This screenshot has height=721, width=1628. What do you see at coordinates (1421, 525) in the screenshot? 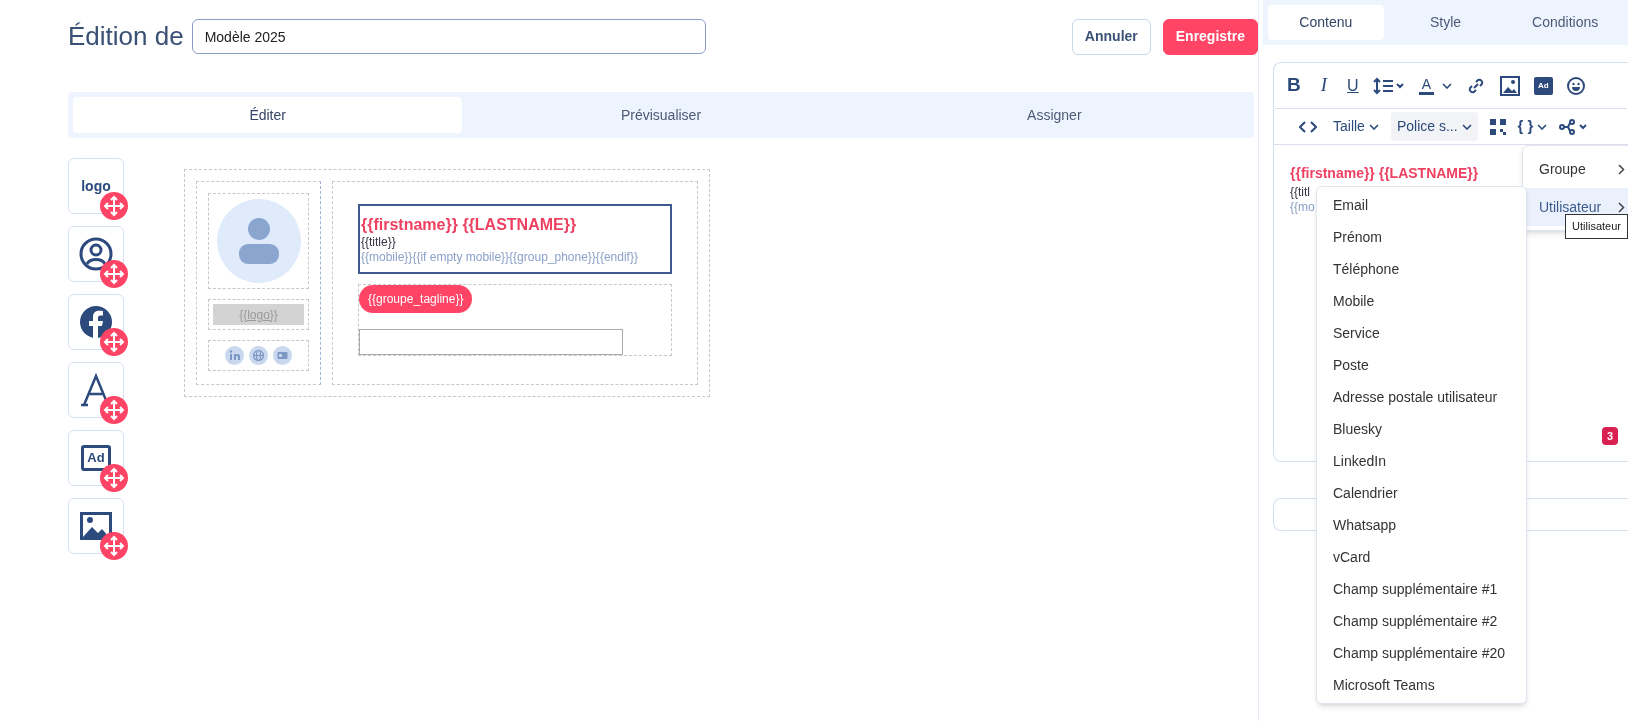
I see `menu-item: Whatsapp` at bounding box center [1421, 525].